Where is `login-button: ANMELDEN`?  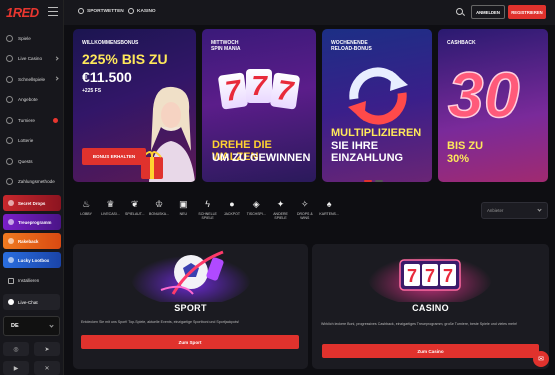 login-button: ANMELDEN is located at coordinates (488, 12).